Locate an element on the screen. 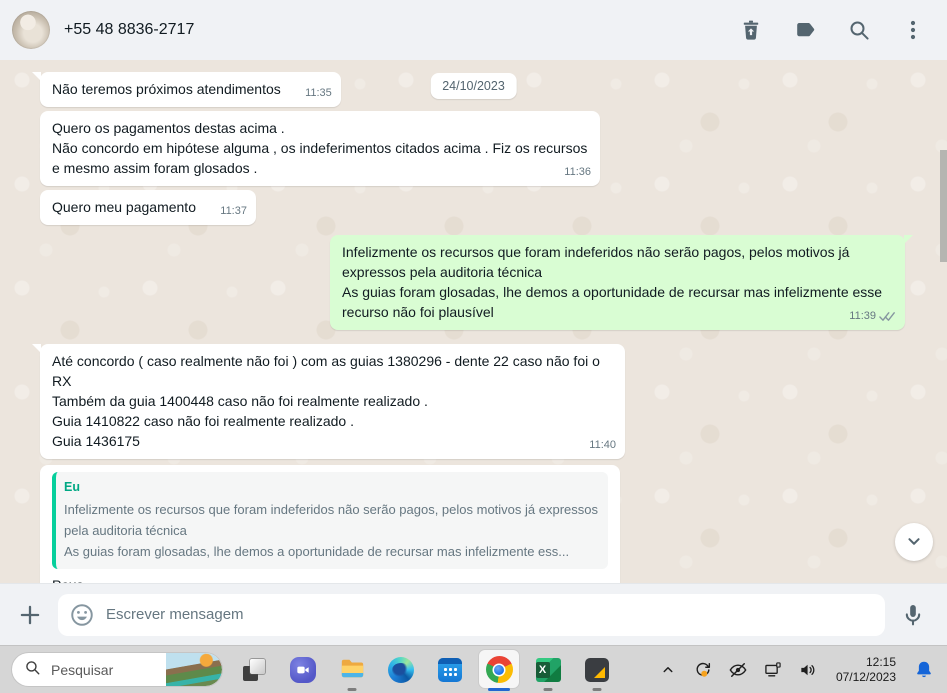  composer-bar is located at coordinates (473, 614).